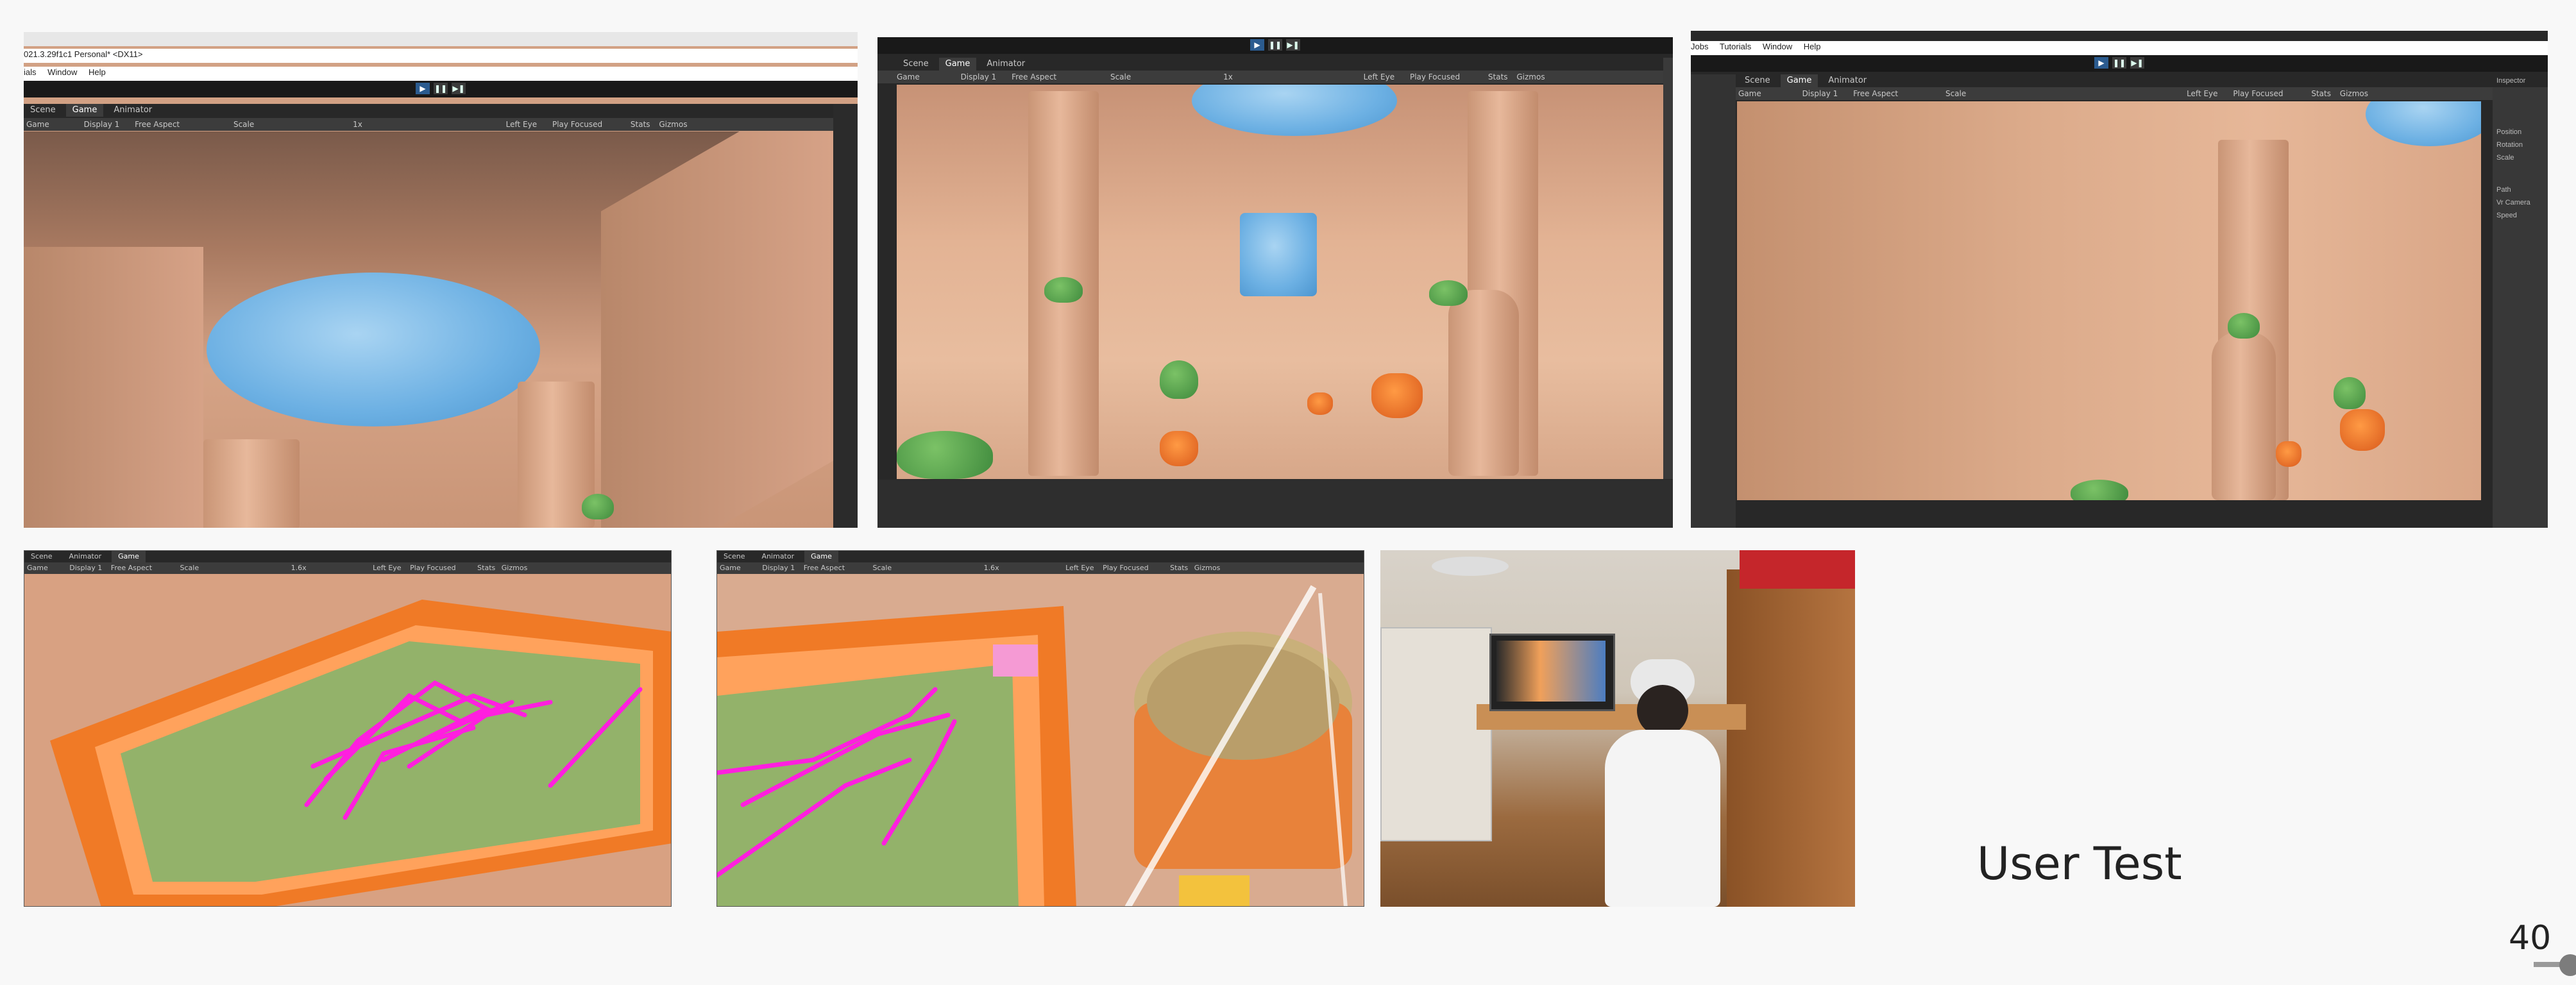 The image size is (2576, 985). Describe the element at coordinates (83, 54) in the screenshot. I see `window-title-text: 021.3.29f1c1 Personal* <DX11>` at that location.